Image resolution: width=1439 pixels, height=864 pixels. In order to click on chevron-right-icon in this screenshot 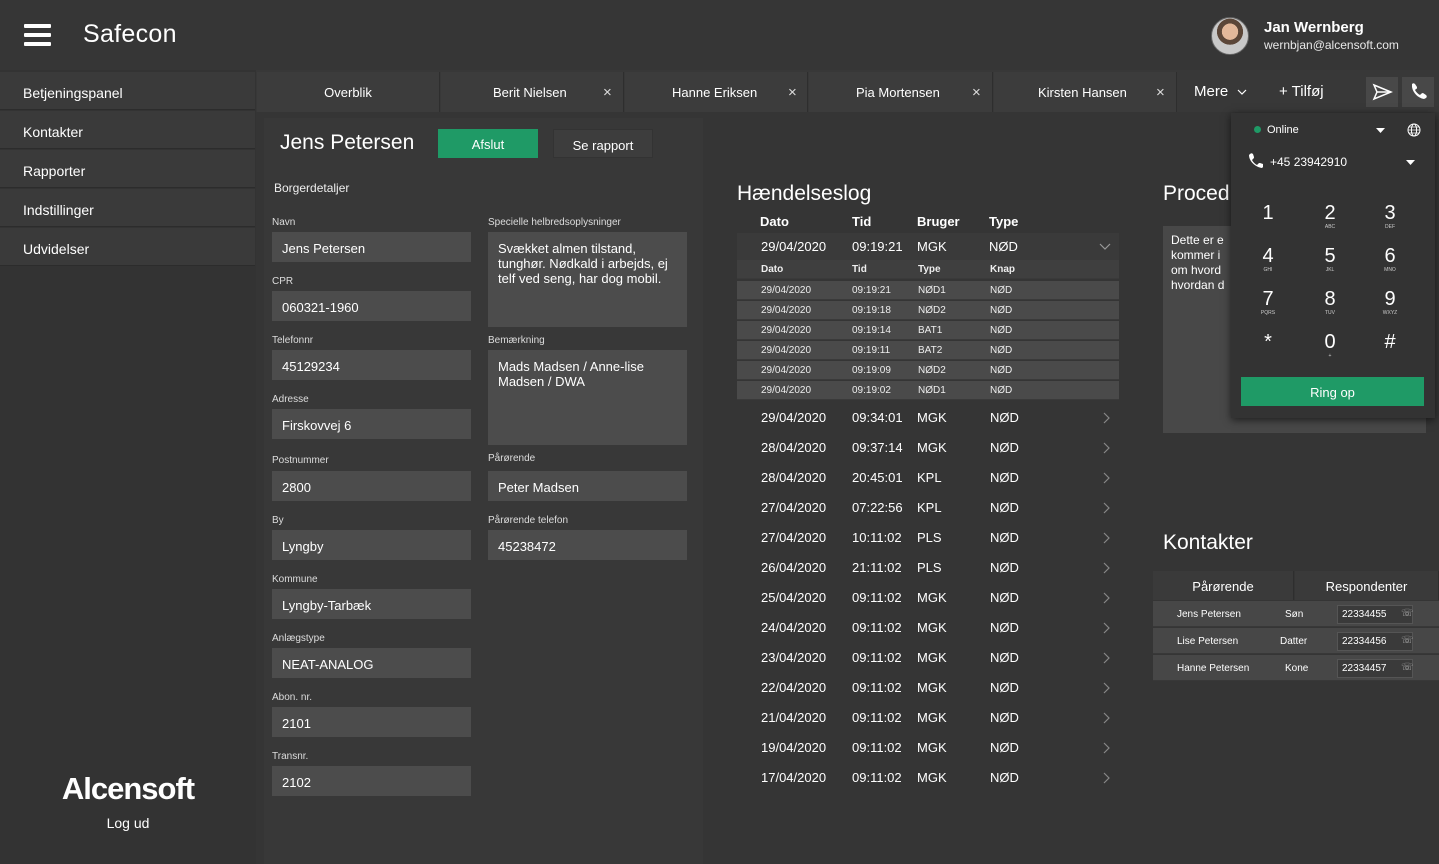, I will do `click(1106, 538)`.